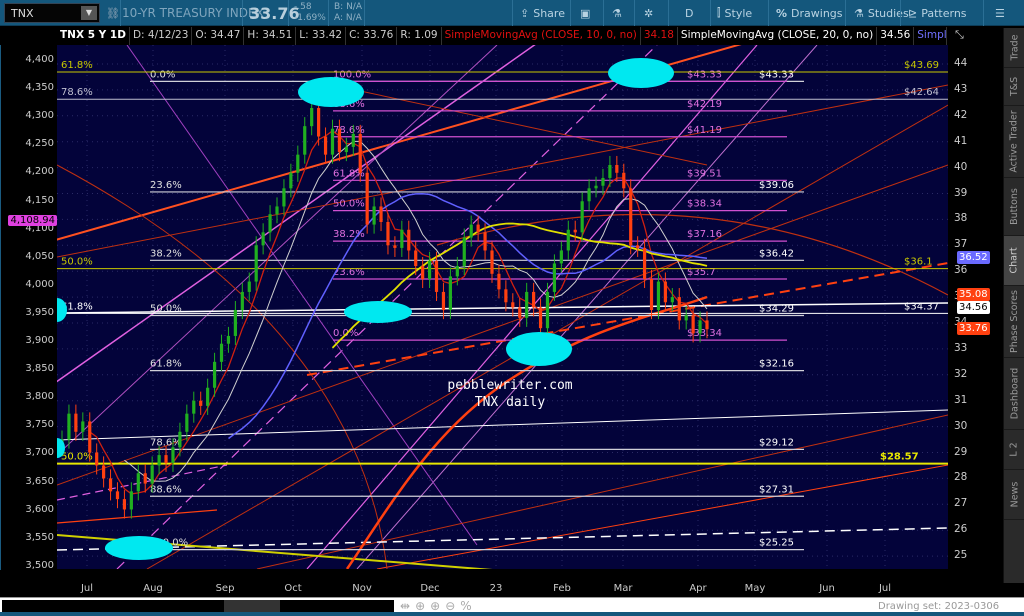  What do you see at coordinates (704, 130) in the screenshot?
I see `fib-price: $41.19` at bounding box center [704, 130].